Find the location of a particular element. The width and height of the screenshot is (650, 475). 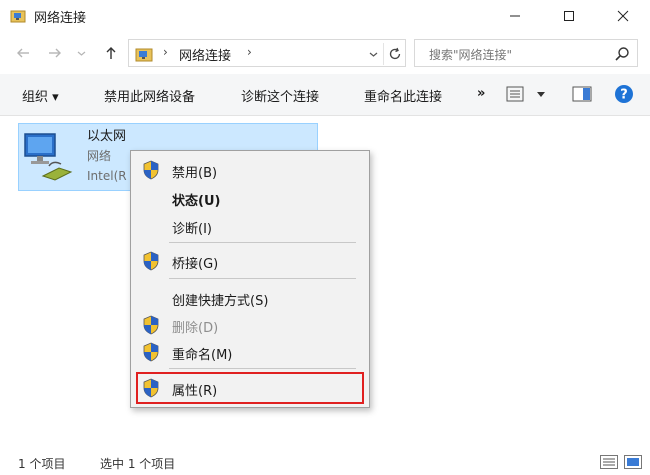

menu-item-disable: 禁用(B) is located at coordinates (250, 170).